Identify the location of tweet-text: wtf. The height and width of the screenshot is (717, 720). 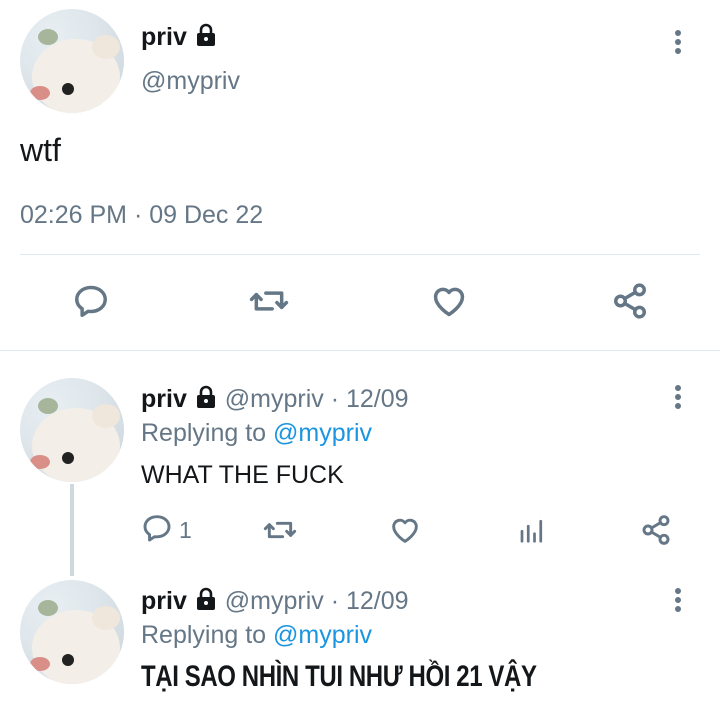
(40, 150).